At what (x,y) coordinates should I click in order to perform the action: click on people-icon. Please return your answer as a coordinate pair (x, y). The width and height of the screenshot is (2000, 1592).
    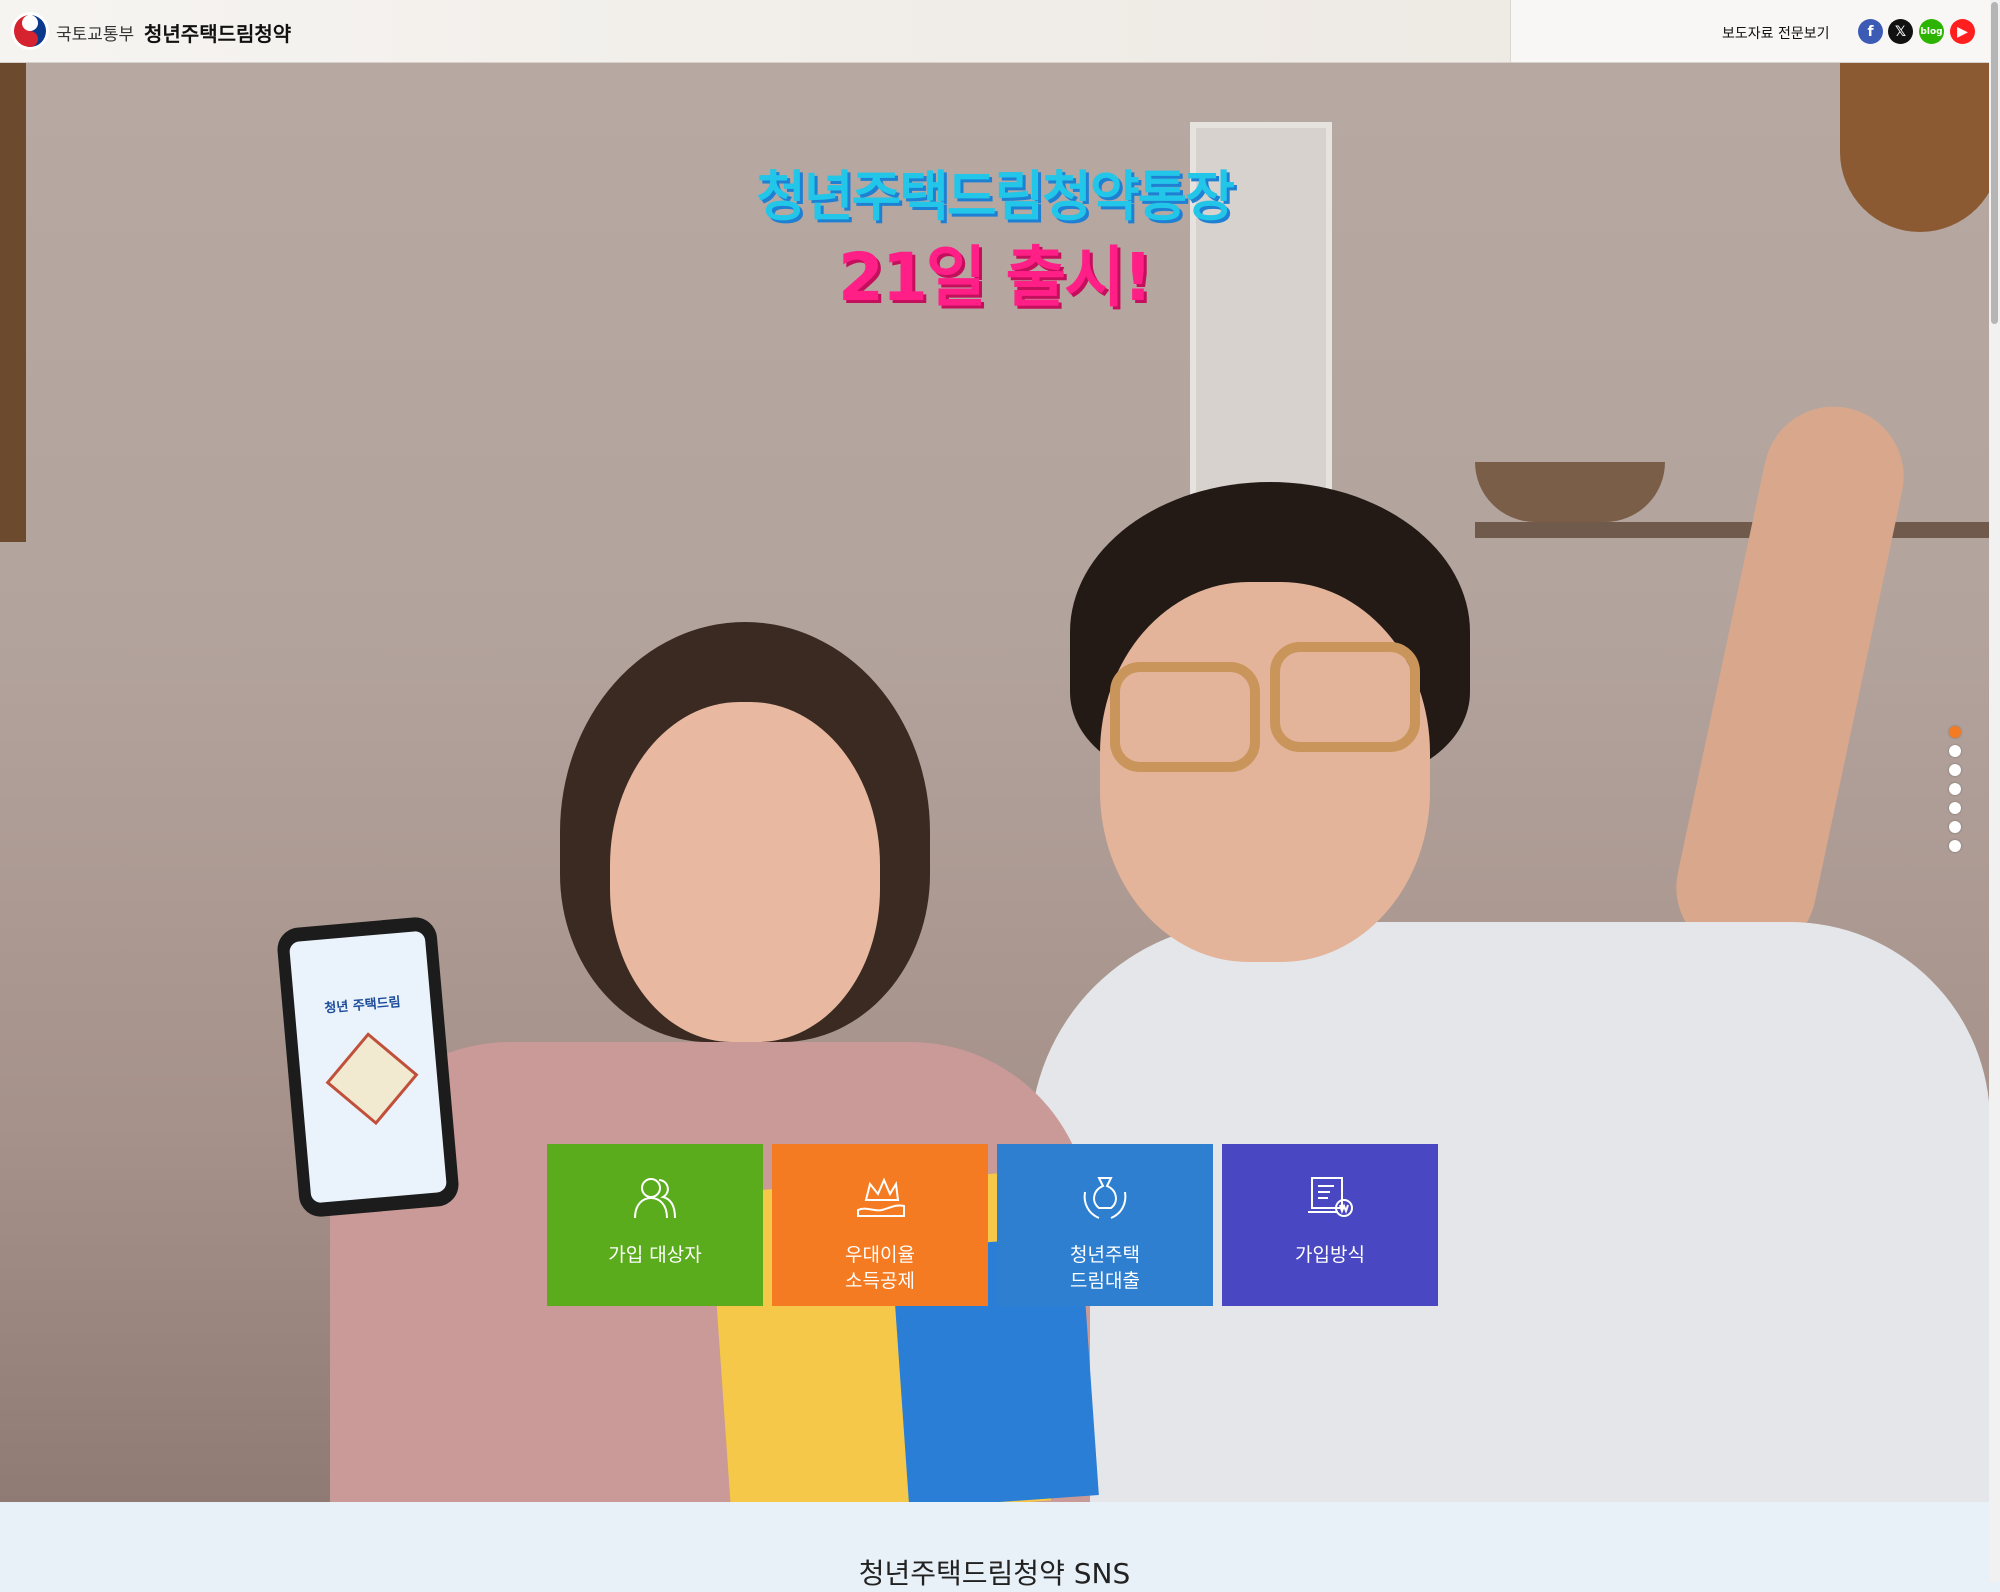
    Looking at the image, I should click on (655, 1198).